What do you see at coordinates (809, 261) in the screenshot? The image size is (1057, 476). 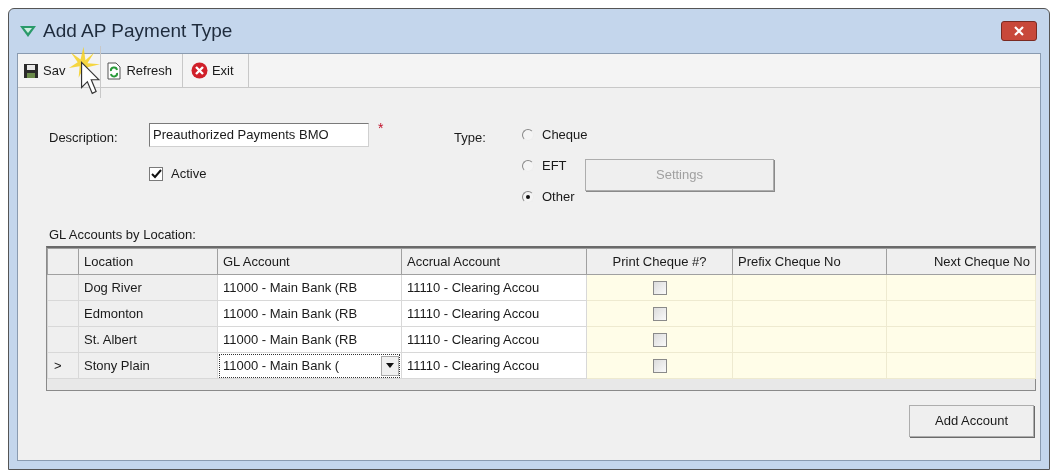 I see `column-header: Prefix Cheque No` at bounding box center [809, 261].